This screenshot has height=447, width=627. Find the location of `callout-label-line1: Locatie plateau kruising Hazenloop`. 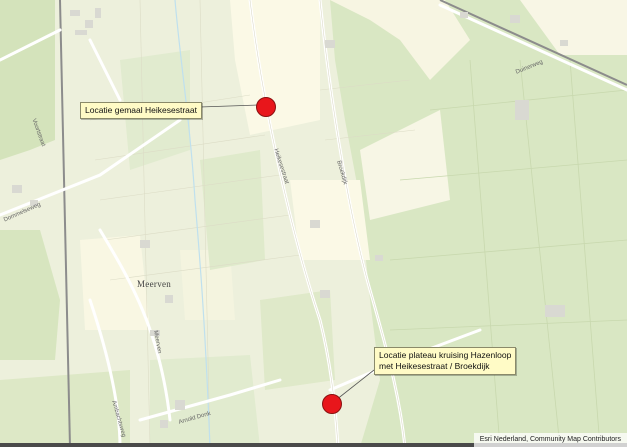

callout-label-line1: Locatie plateau kruising Hazenloop is located at coordinates (445, 355).